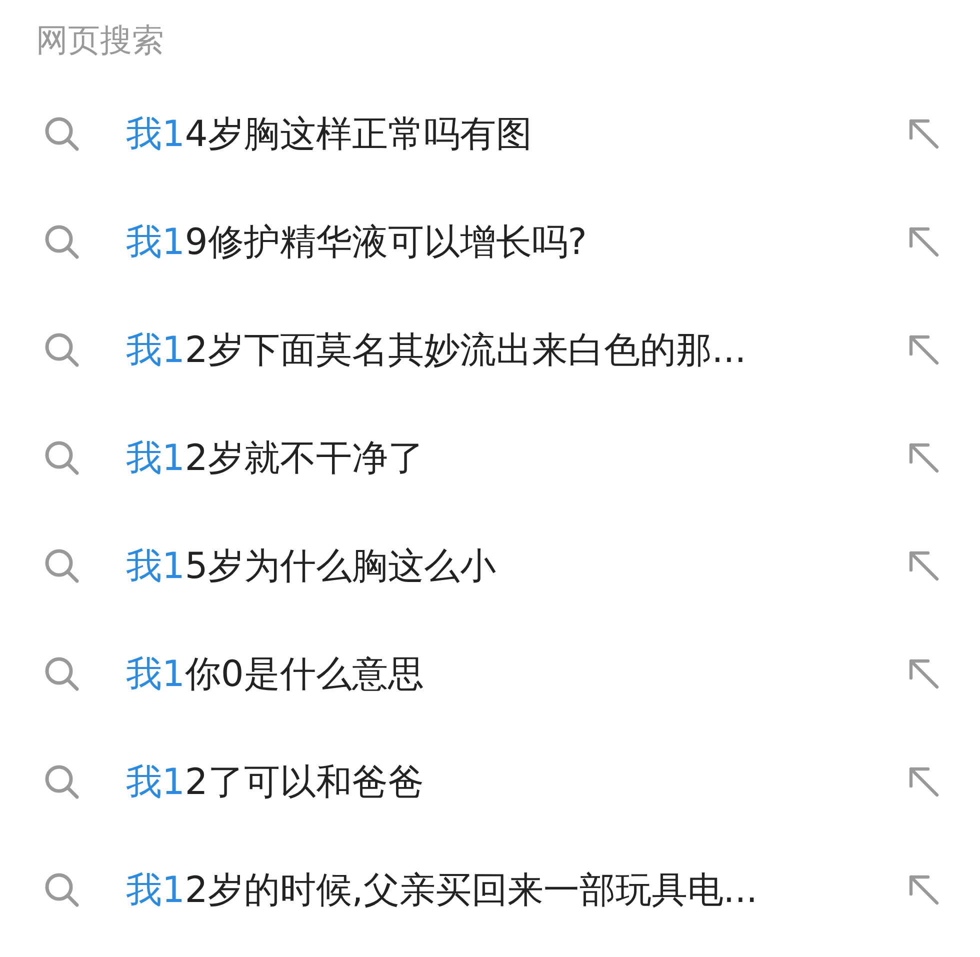 The width and height of the screenshot is (980, 957). What do you see at coordinates (329, 134) in the screenshot?
I see `suggestion-text: 我14岁胸这样正常吗有图` at bounding box center [329, 134].